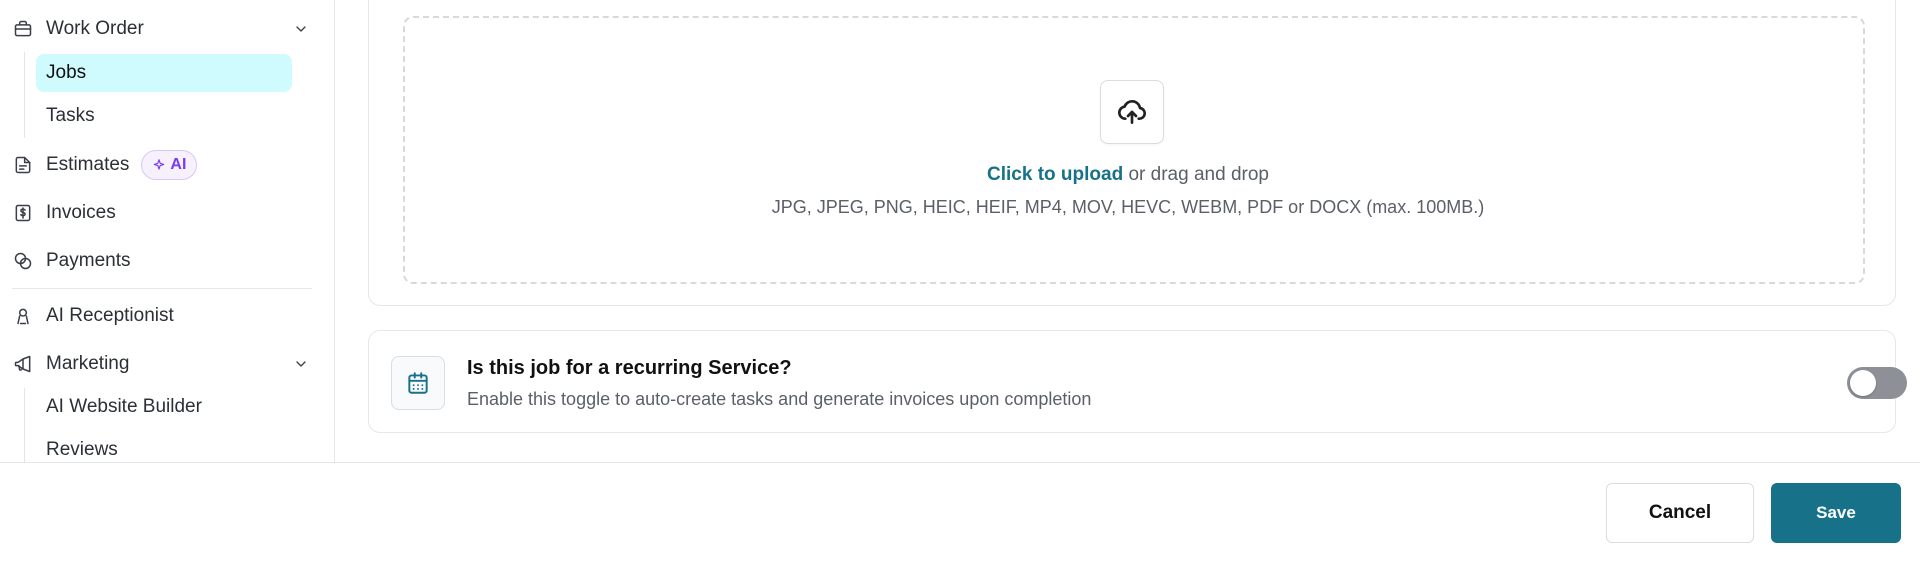 The width and height of the screenshot is (1920, 563). Describe the element at coordinates (1863, 383) in the screenshot. I see `toggle-knob` at that location.